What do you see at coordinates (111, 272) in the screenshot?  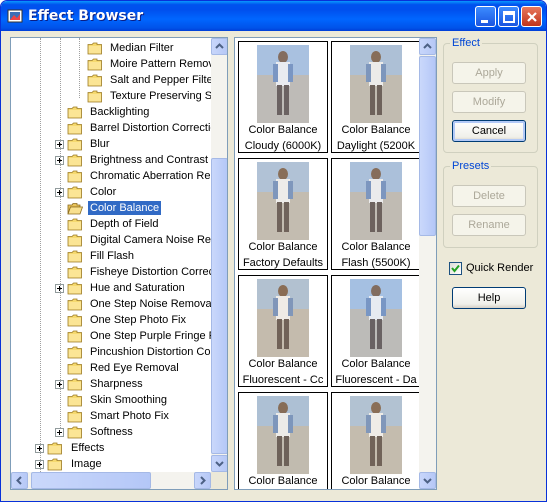 I see `tree-item: Fisheye Distortion Correct` at bounding box center [111, 272].